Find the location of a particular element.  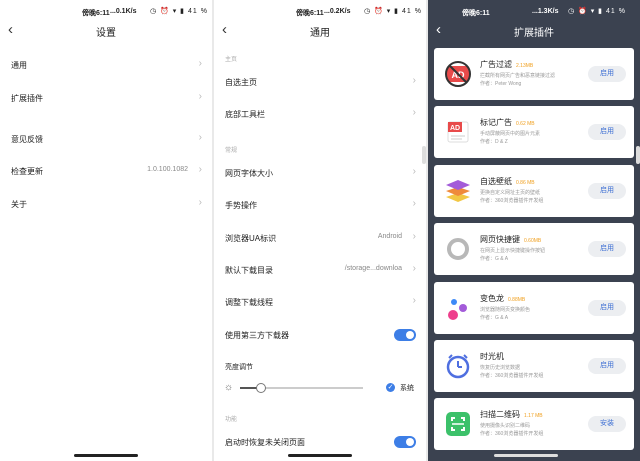

plugin-desc: 在网页上显示快捷键操作按钮 is located at coordinates (513, 251).